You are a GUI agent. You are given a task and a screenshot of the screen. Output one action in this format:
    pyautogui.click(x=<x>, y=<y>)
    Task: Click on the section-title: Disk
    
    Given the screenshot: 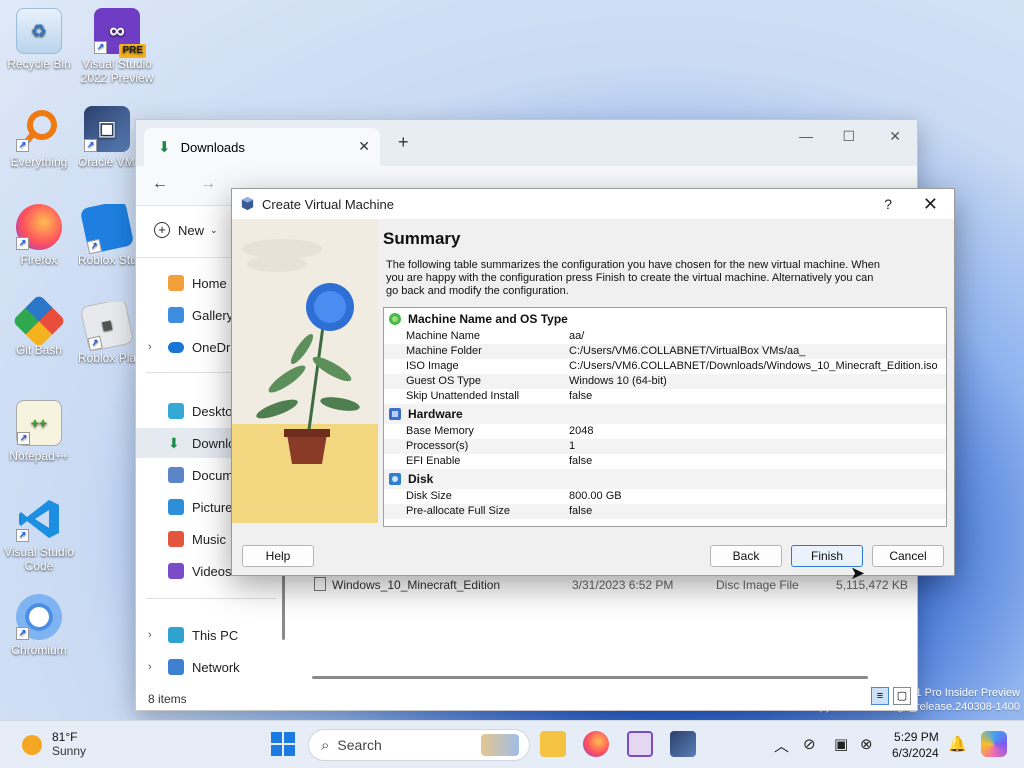 What is the action you would take?
    pyautogui.click(x=421, y=479)
    